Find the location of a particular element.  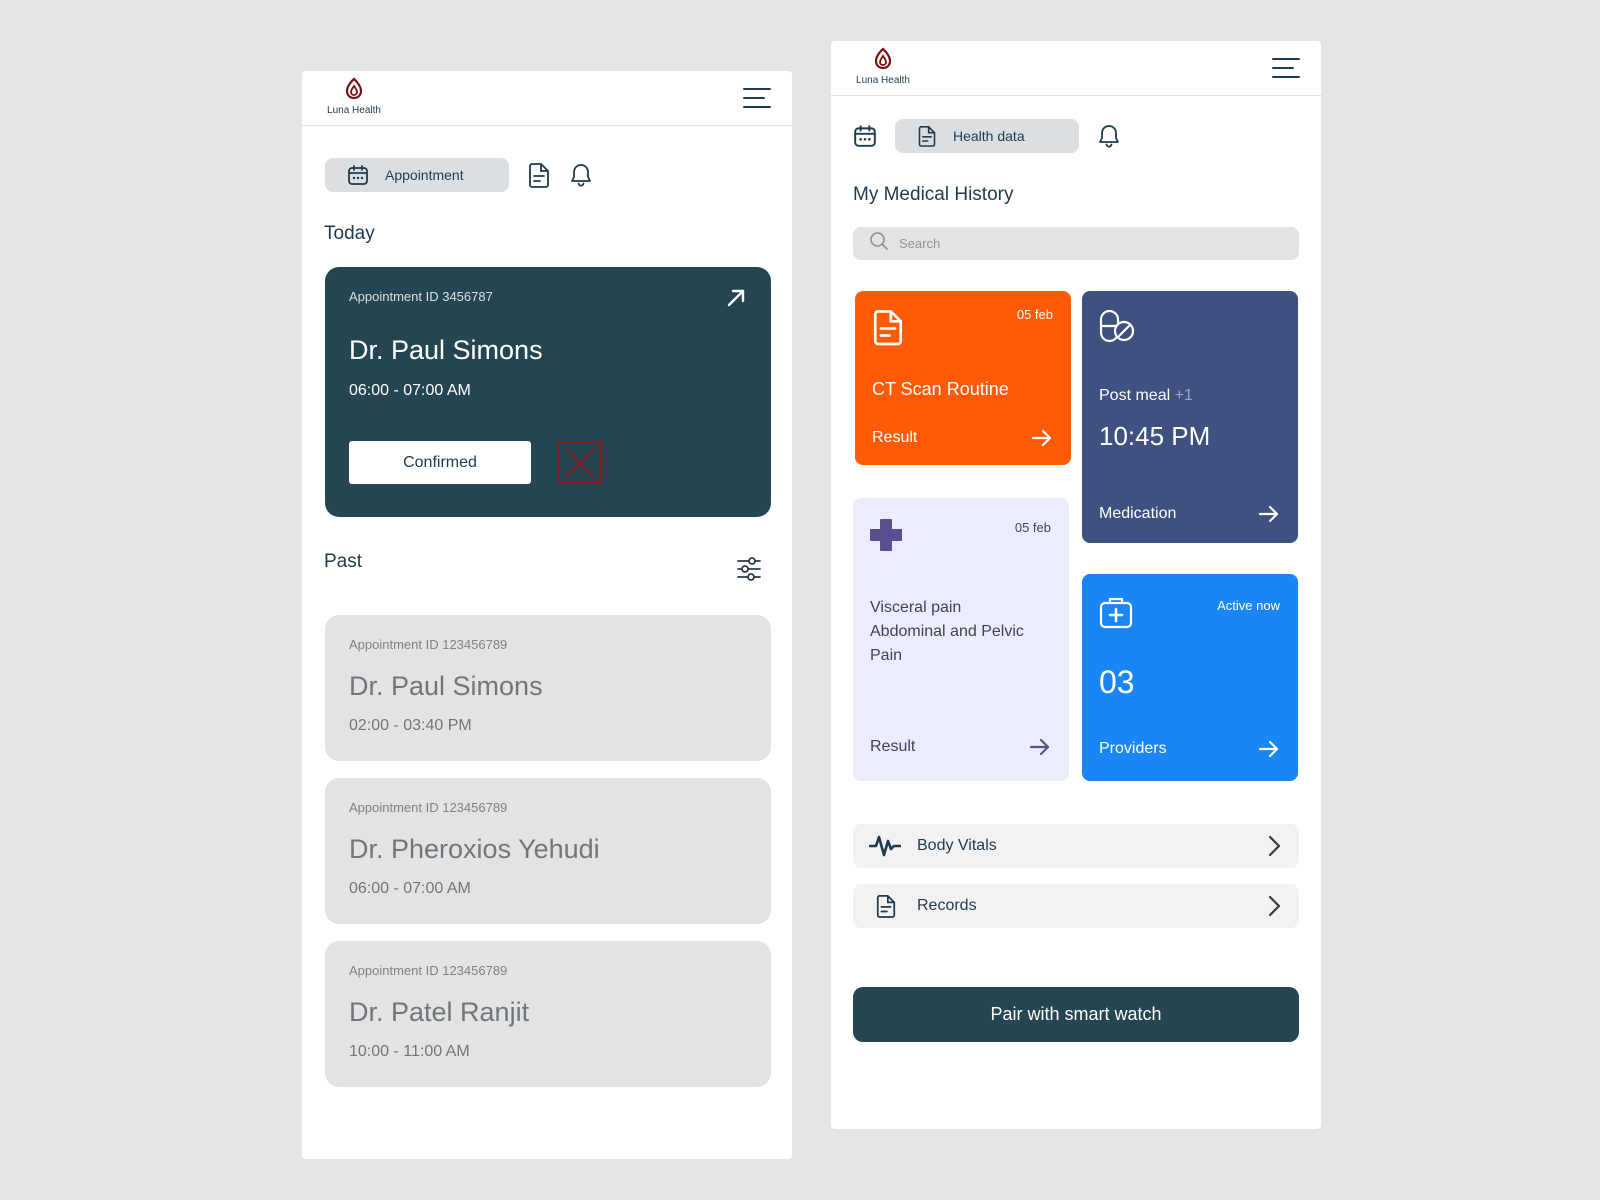

pulse-icon is located at coordinates (885, 848).